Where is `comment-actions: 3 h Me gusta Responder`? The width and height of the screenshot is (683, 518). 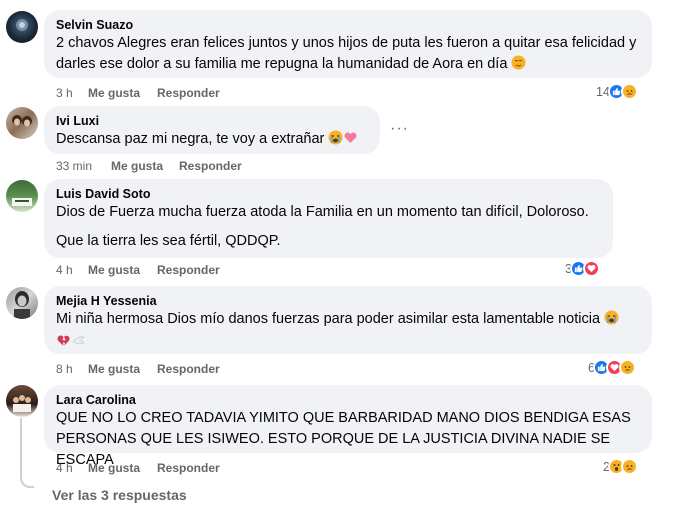
comment-actions: 3 h Me gusta Responder is located at coordinates (206, 93).